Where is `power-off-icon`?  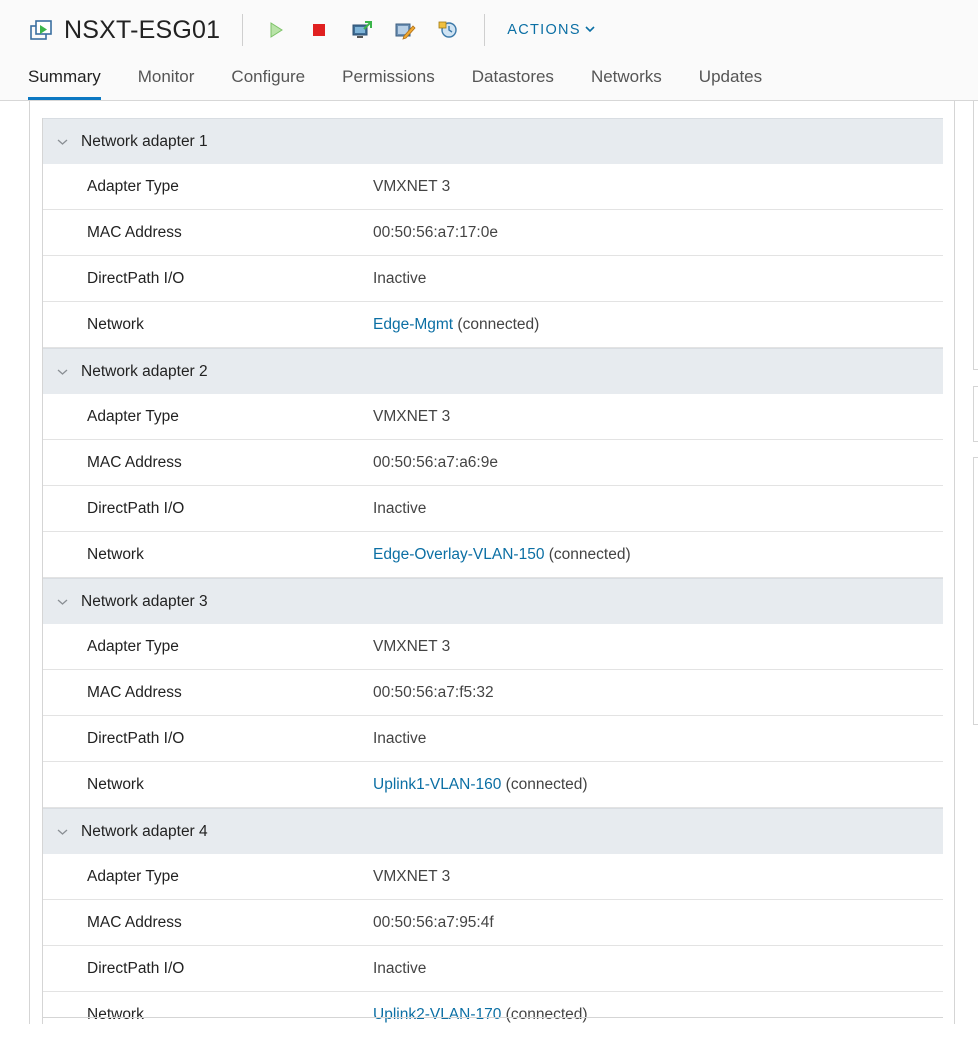
power-off-icon is located at coordinates (319, 30).